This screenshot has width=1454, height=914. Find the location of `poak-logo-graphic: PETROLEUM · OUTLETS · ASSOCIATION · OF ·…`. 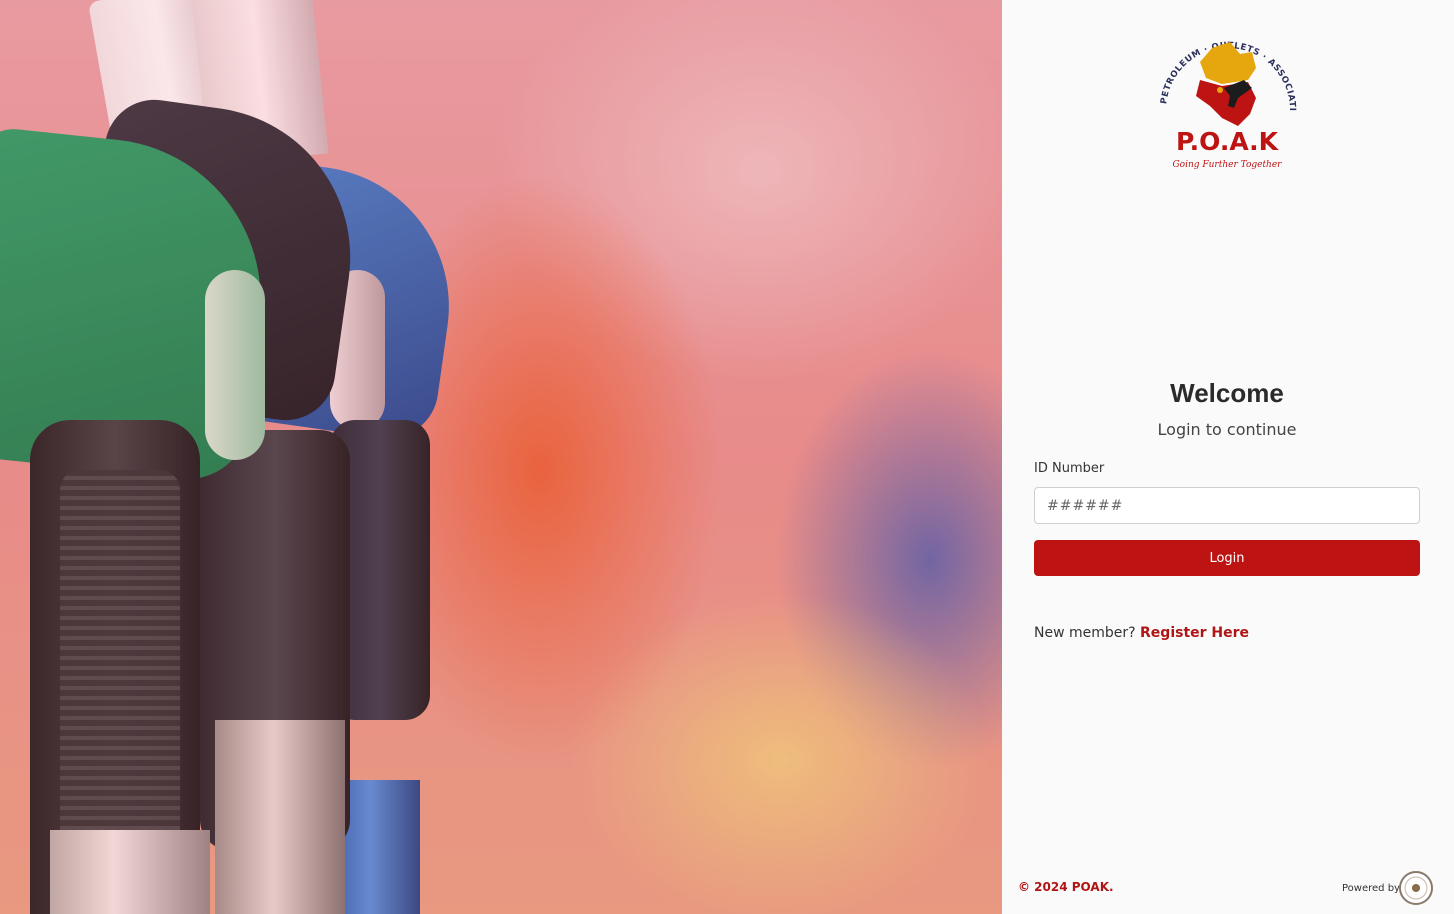

poak-logo-graphic: PETROLEUM · OUTLETS · ASSOCIATION · OF ·… is located at coordinates (1222, 90).